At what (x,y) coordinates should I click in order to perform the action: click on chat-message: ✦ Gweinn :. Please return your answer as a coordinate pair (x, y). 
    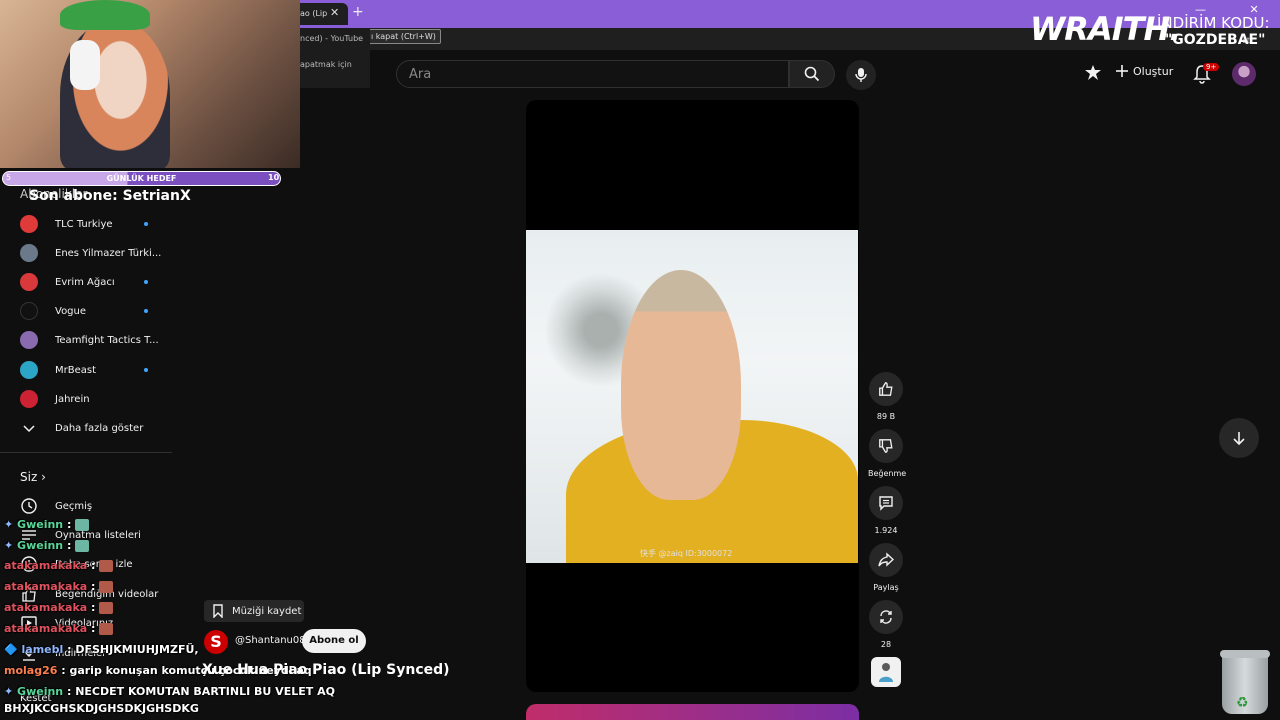
    Looking at the image, I should click on (47, 545).